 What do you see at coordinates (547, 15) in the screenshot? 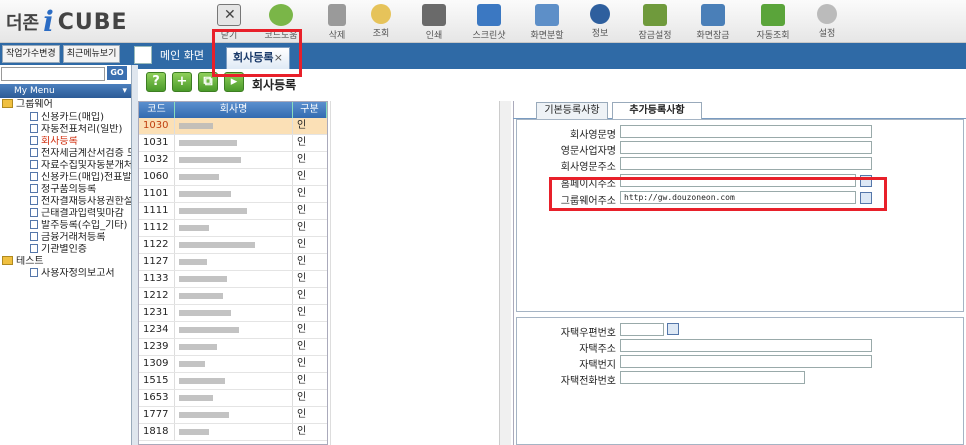
I see `split-screen-icon` at bounding box center [547, 15].